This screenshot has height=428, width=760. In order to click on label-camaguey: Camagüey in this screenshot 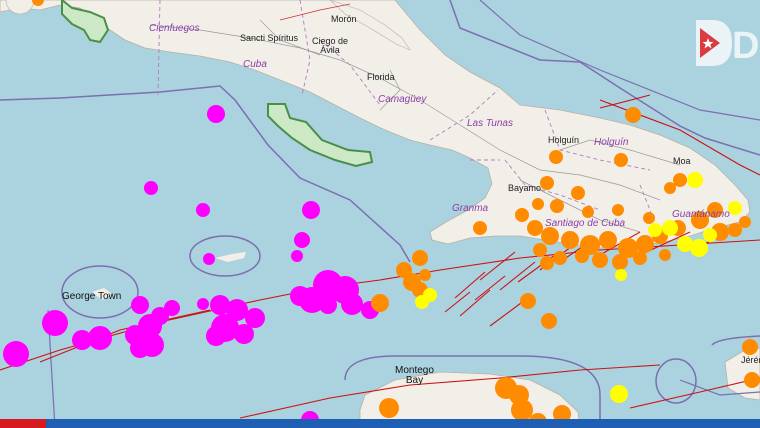, I will do `click(402, 99)`.